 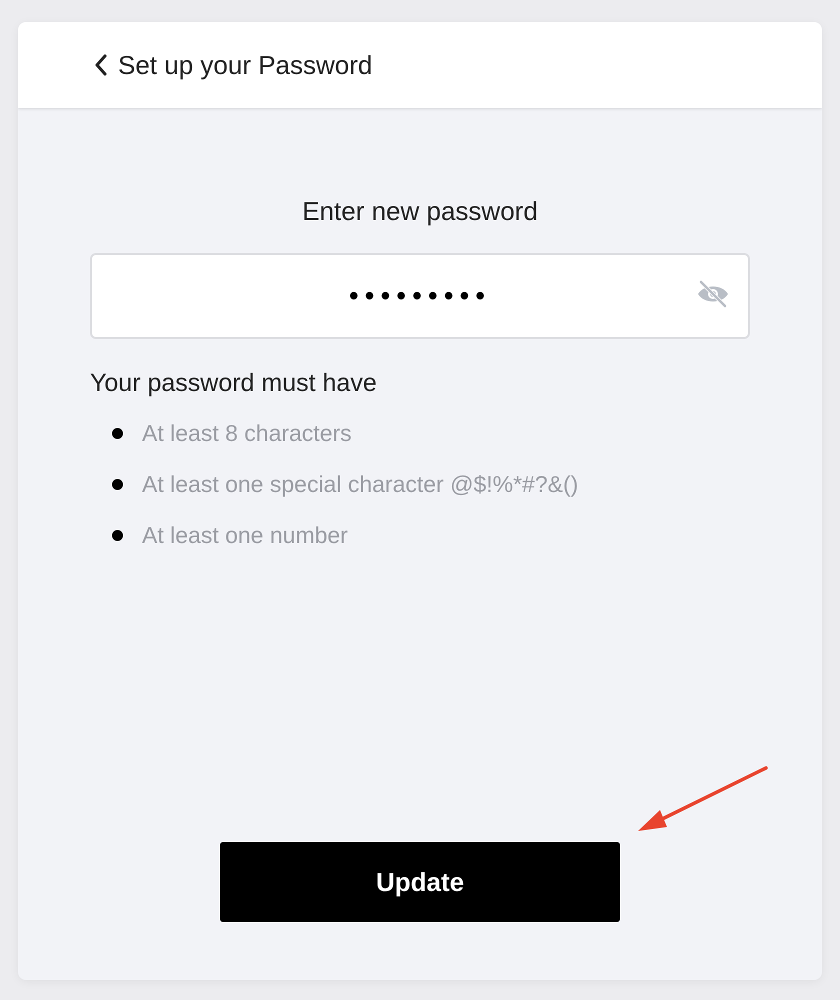 I want to click on rule-text: At least one special character @$!%*#?&(), so click(x=360, y=484).